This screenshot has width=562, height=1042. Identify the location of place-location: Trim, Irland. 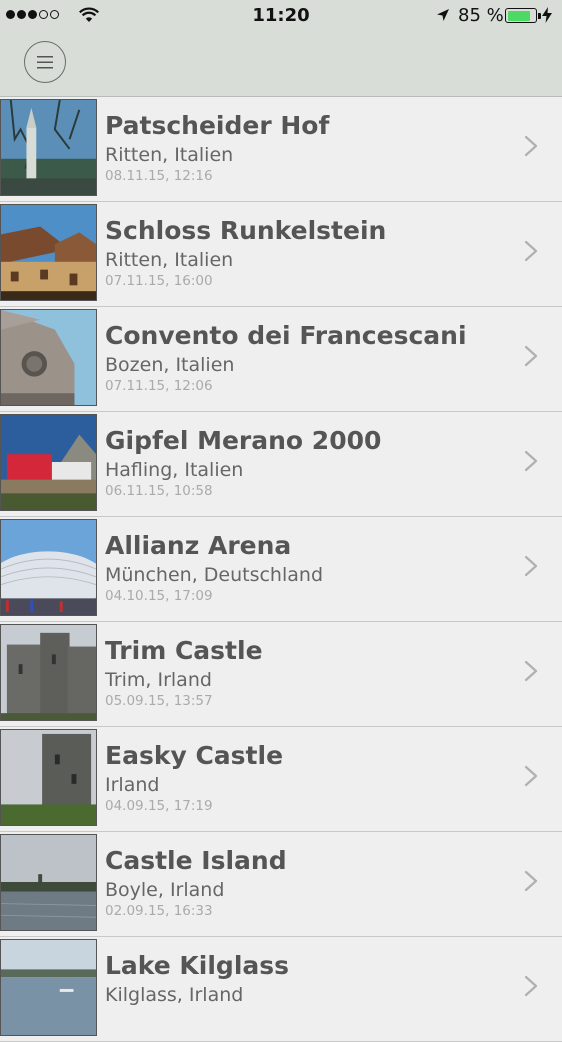
(158, 680).